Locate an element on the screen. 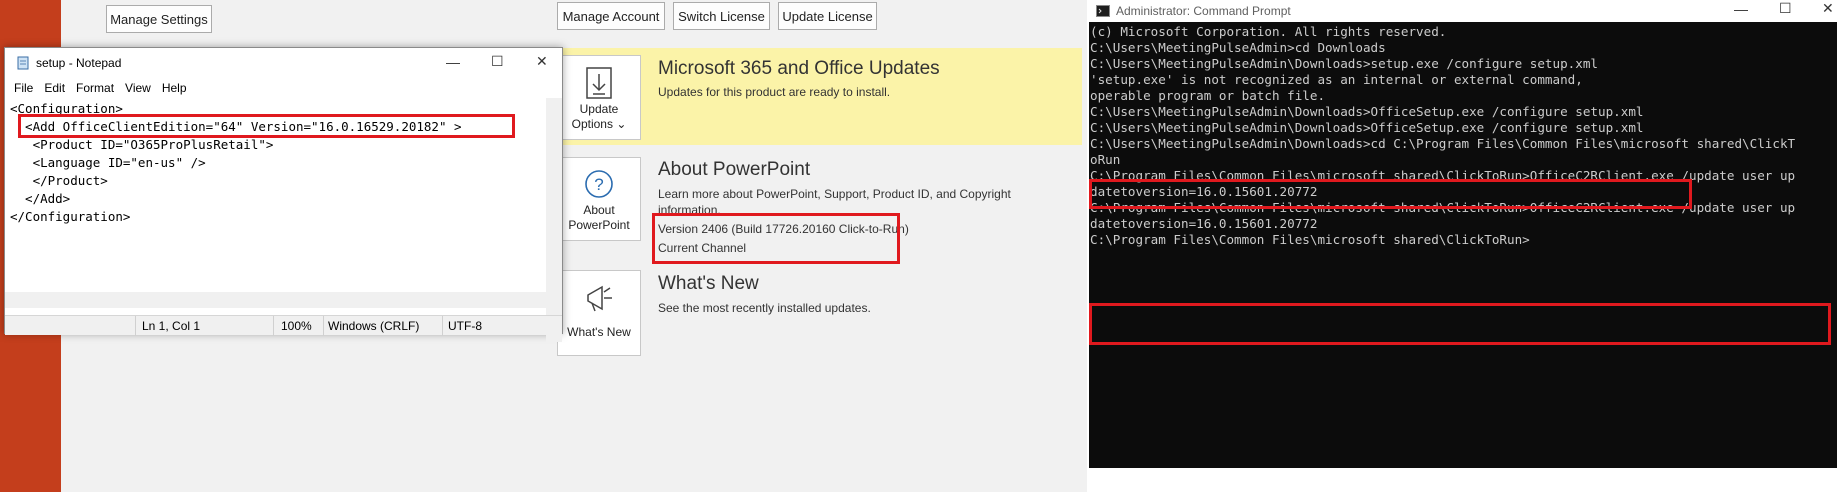 The width and height of the screenshot is (1837, 492). about-label-1: About is located at coordinates (599, 210).